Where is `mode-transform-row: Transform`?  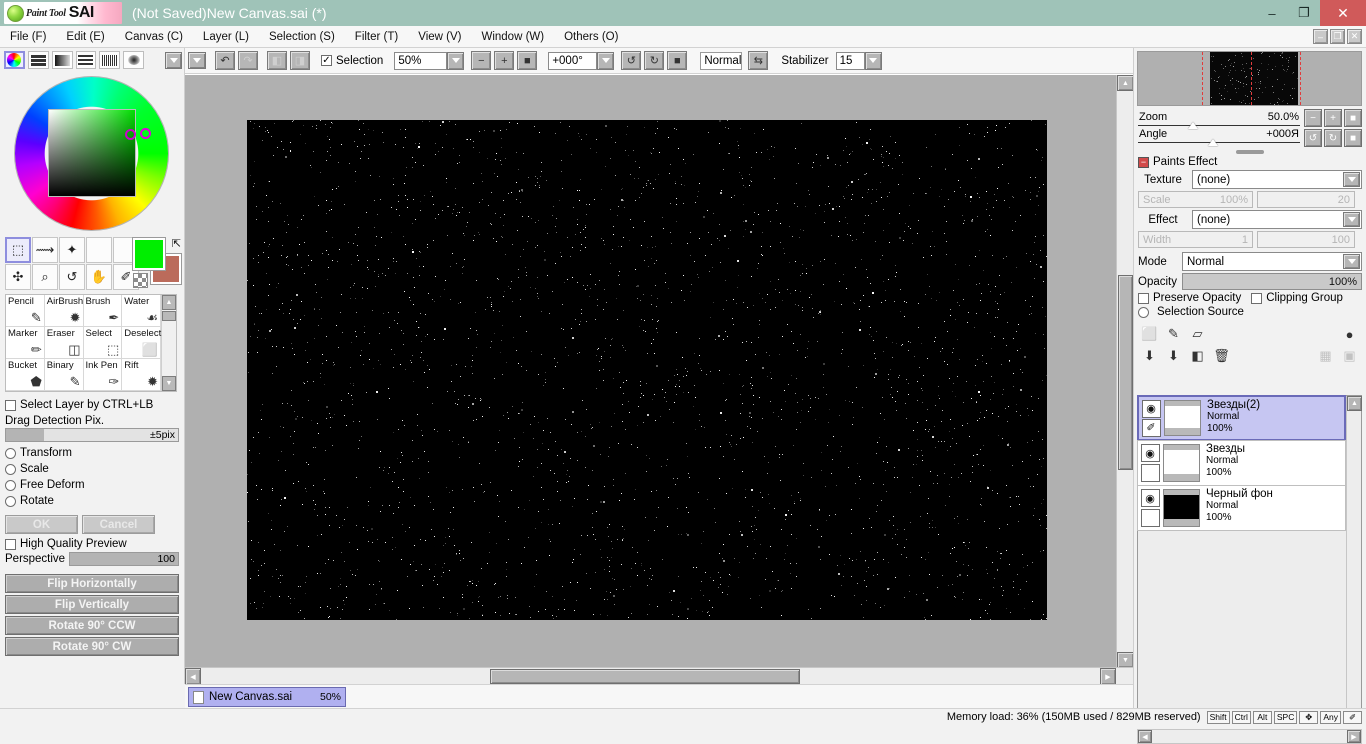
mode-transform-row: Transform is located at coordinates (92, 453).